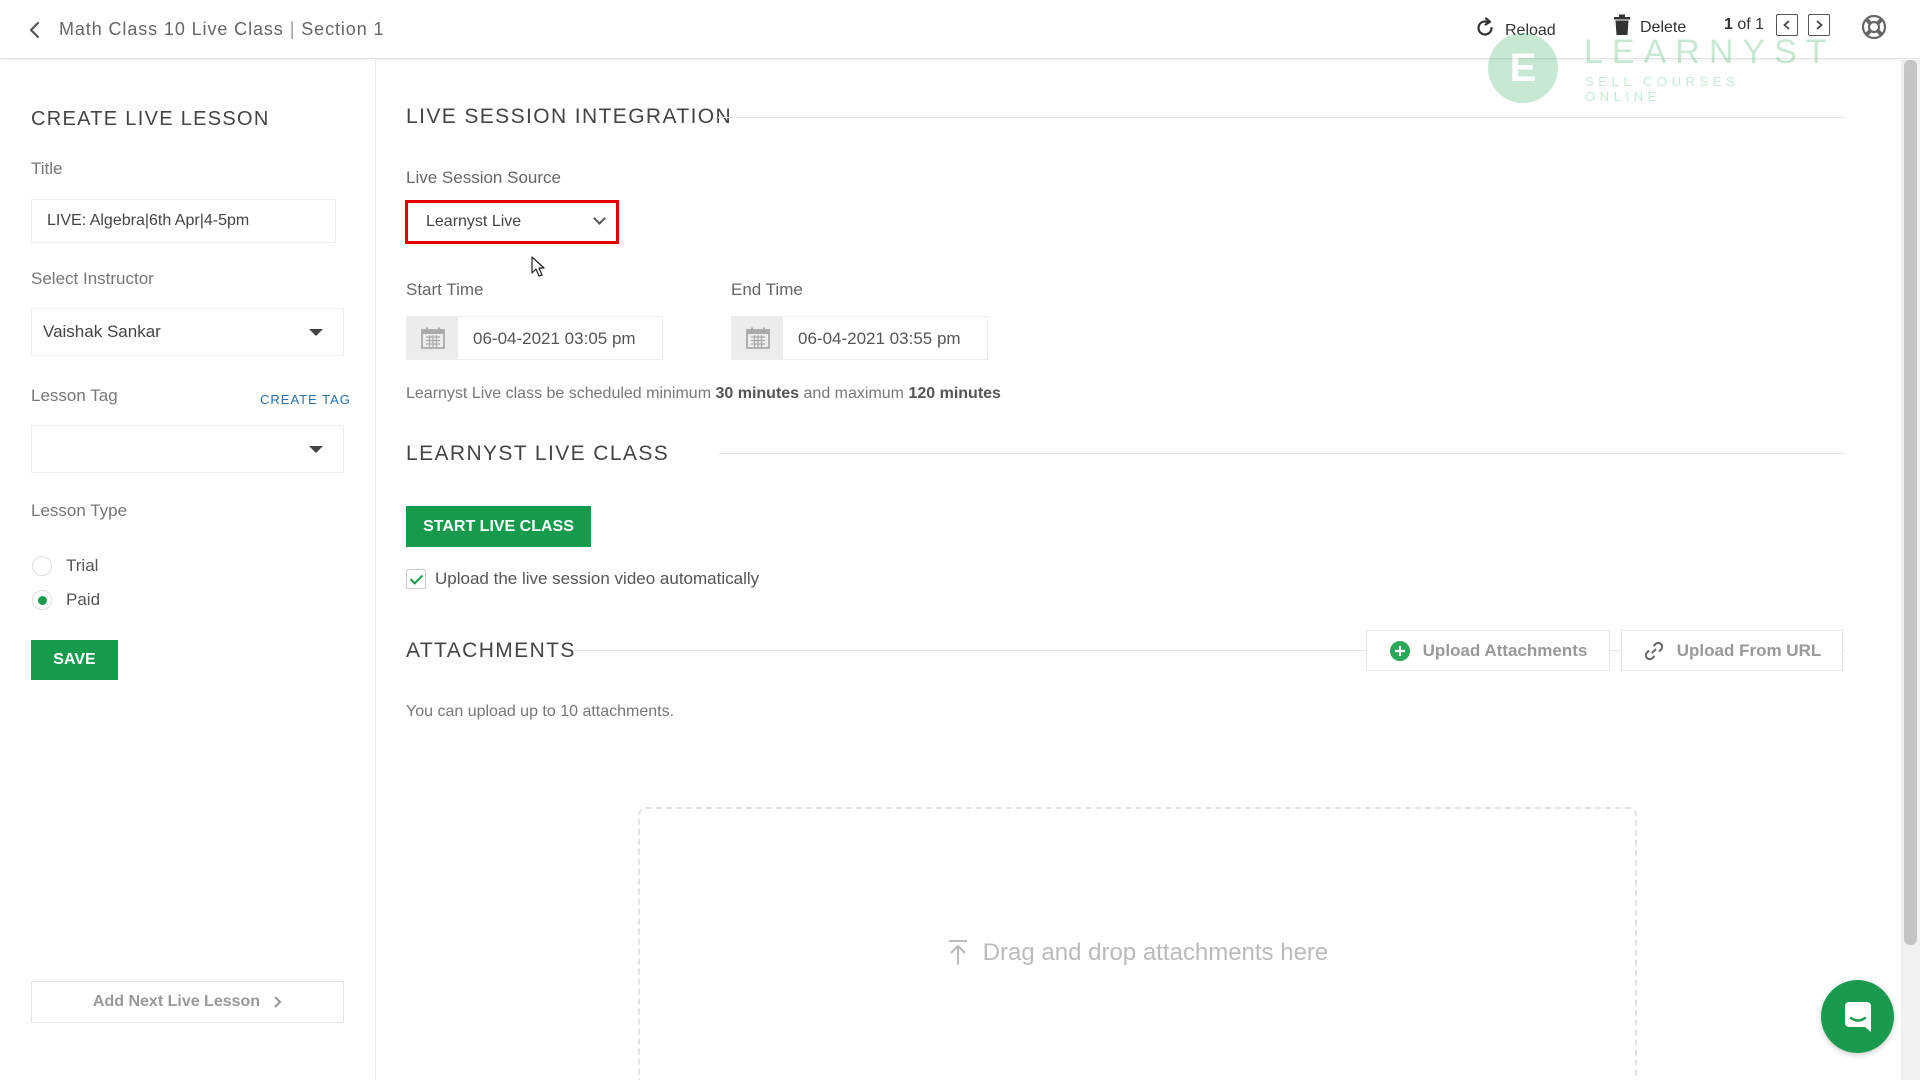  Describe the element at coordinates (83, 599) in the screenshot. I see `radio-label: Paid` at that location.